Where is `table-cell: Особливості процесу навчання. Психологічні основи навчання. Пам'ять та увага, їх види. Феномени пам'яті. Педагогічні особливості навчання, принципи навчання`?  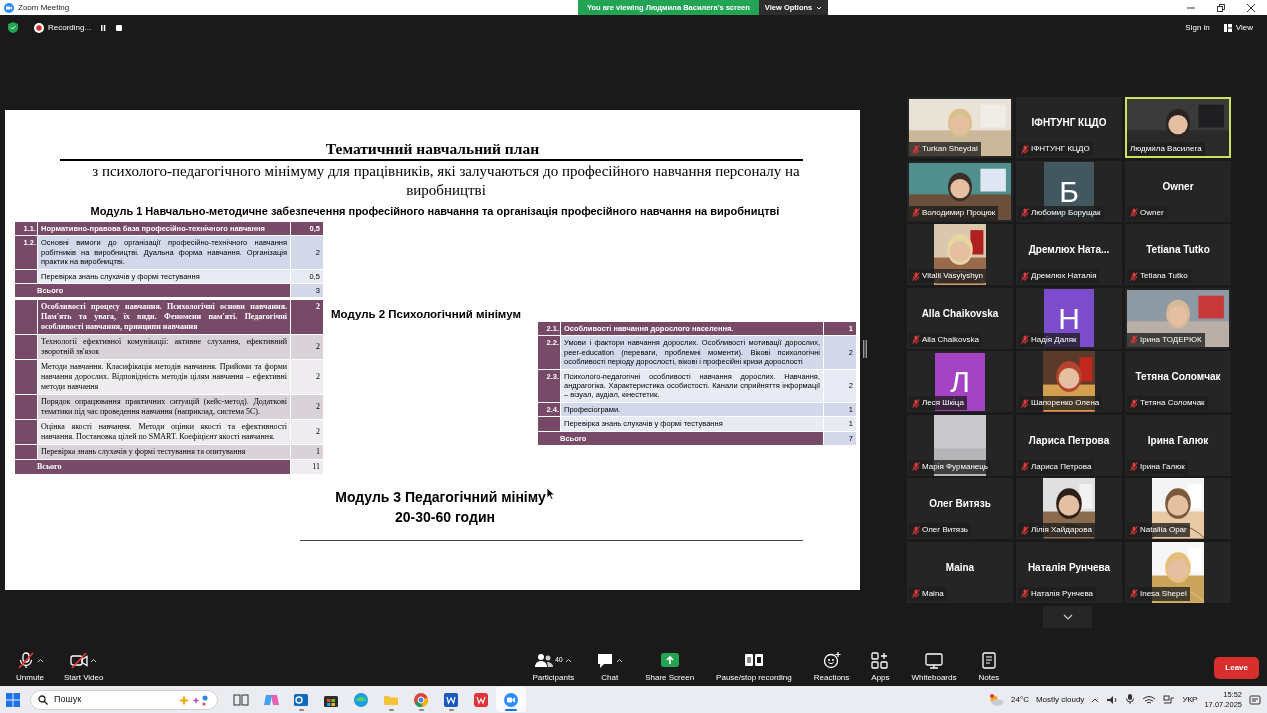 table-cell: Особливості процесу навчання. Психологічні основи навчання. Пам'ять та увага, їх види. Феномени пам'яті. Педагогічні особливості навчання, принципи навчання is located at coordinates (164, 317).